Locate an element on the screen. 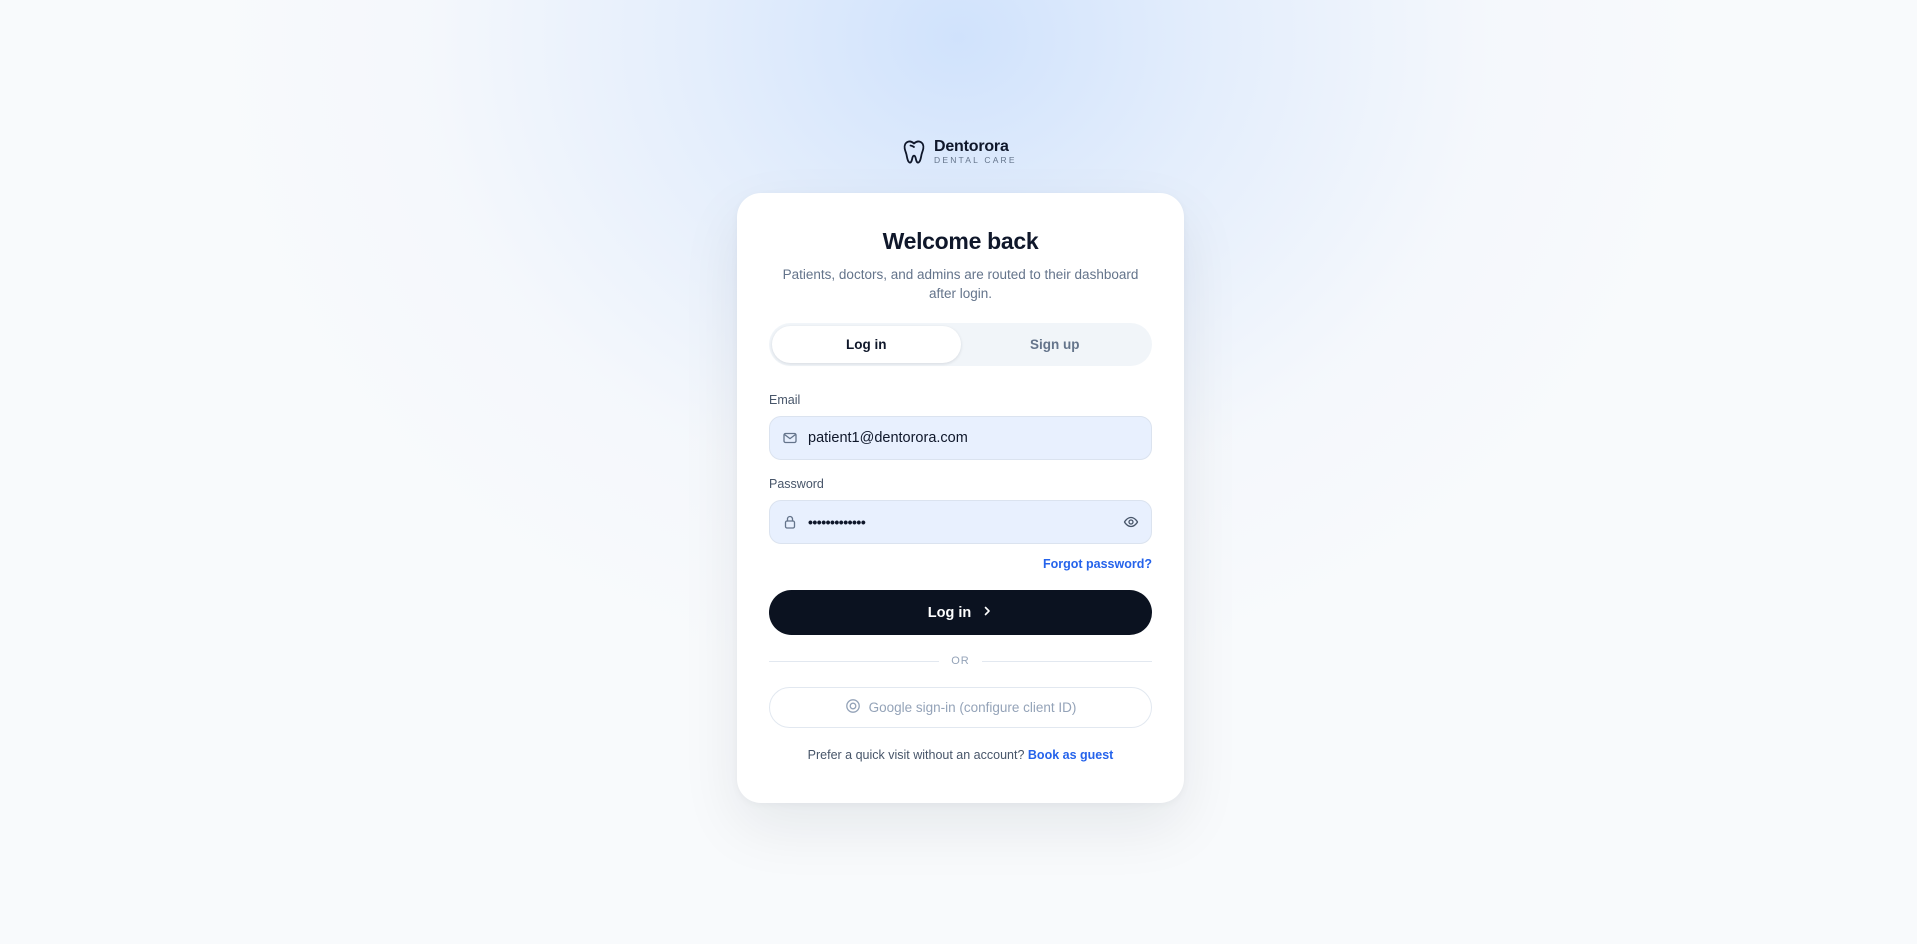  lock-icon is located at coordinates (790, 522).